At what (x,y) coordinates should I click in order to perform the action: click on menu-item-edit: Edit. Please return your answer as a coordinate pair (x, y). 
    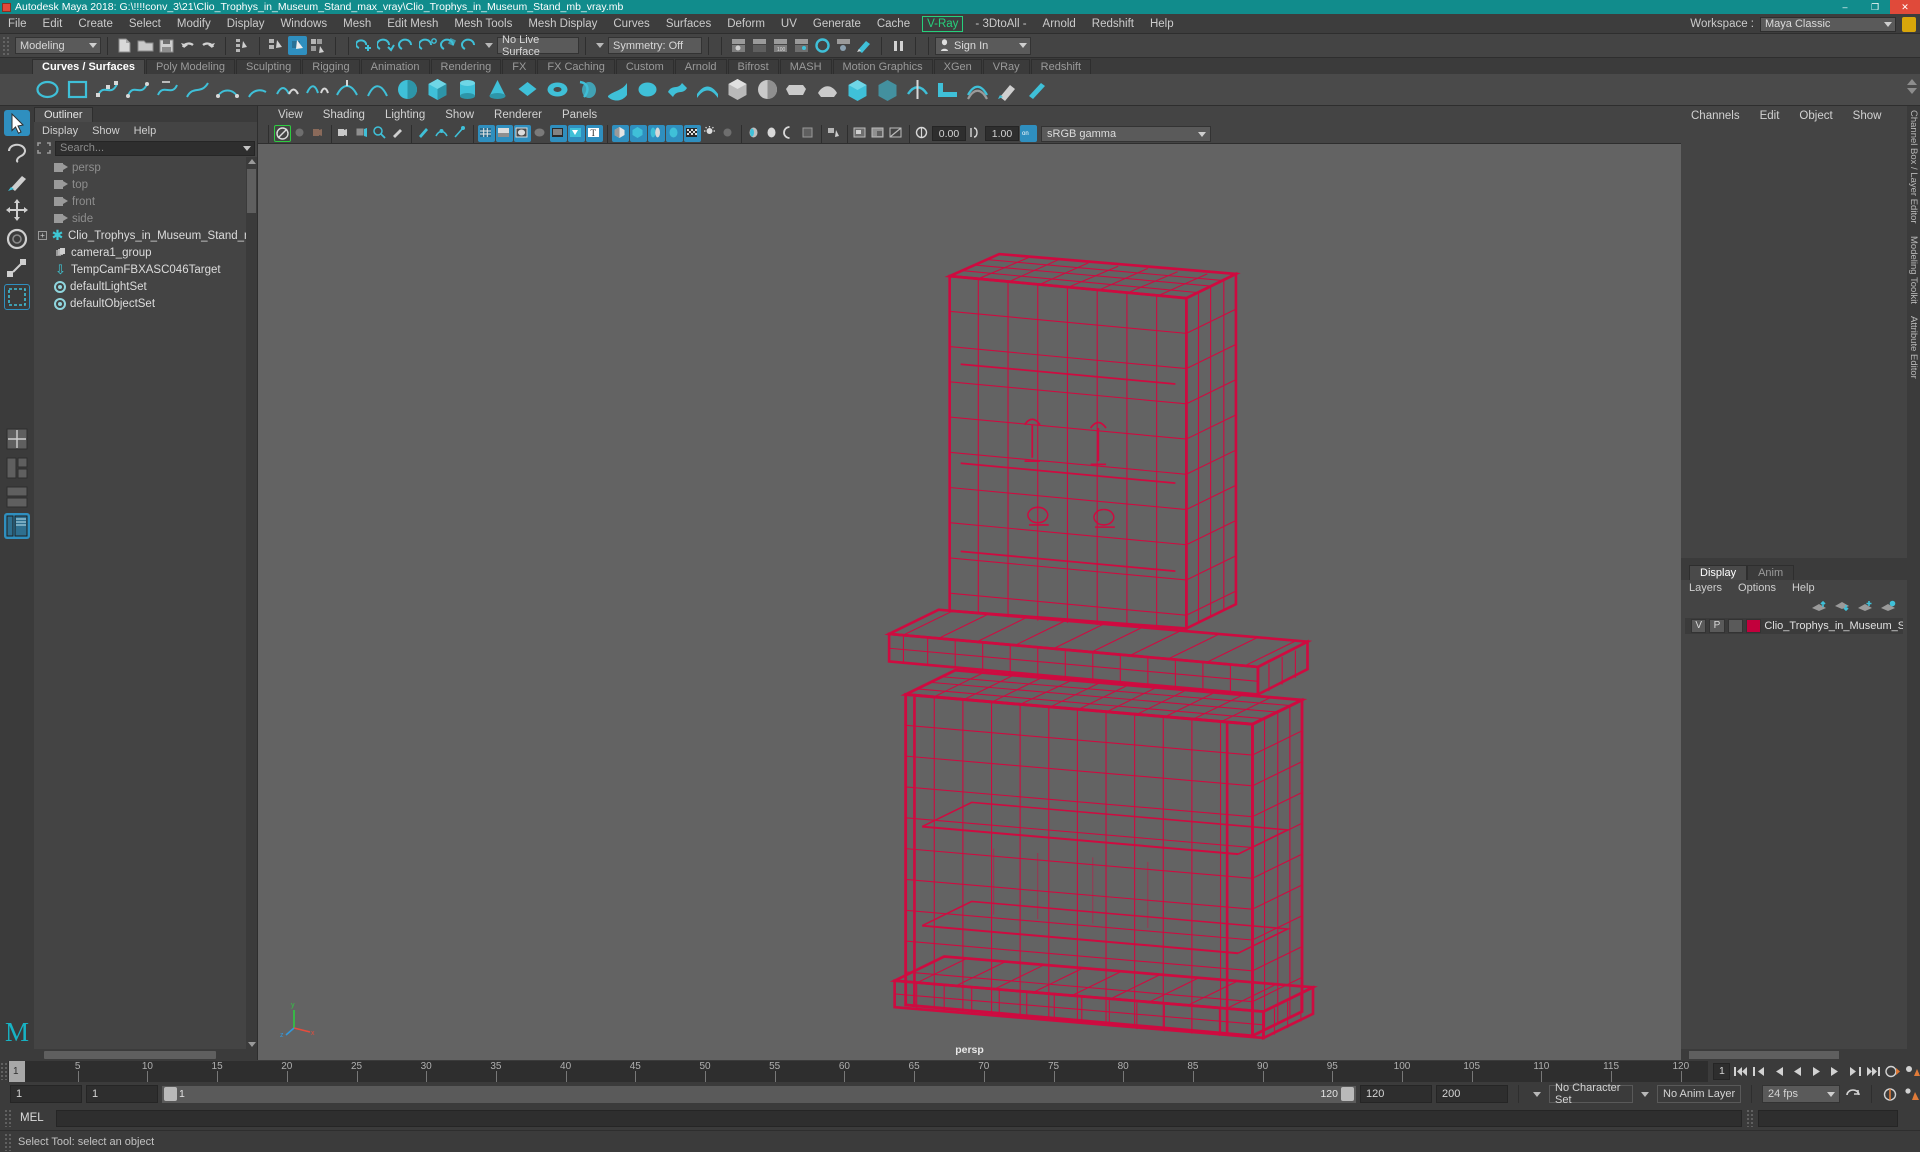
    Looking at the image, I should click on (53, 24).